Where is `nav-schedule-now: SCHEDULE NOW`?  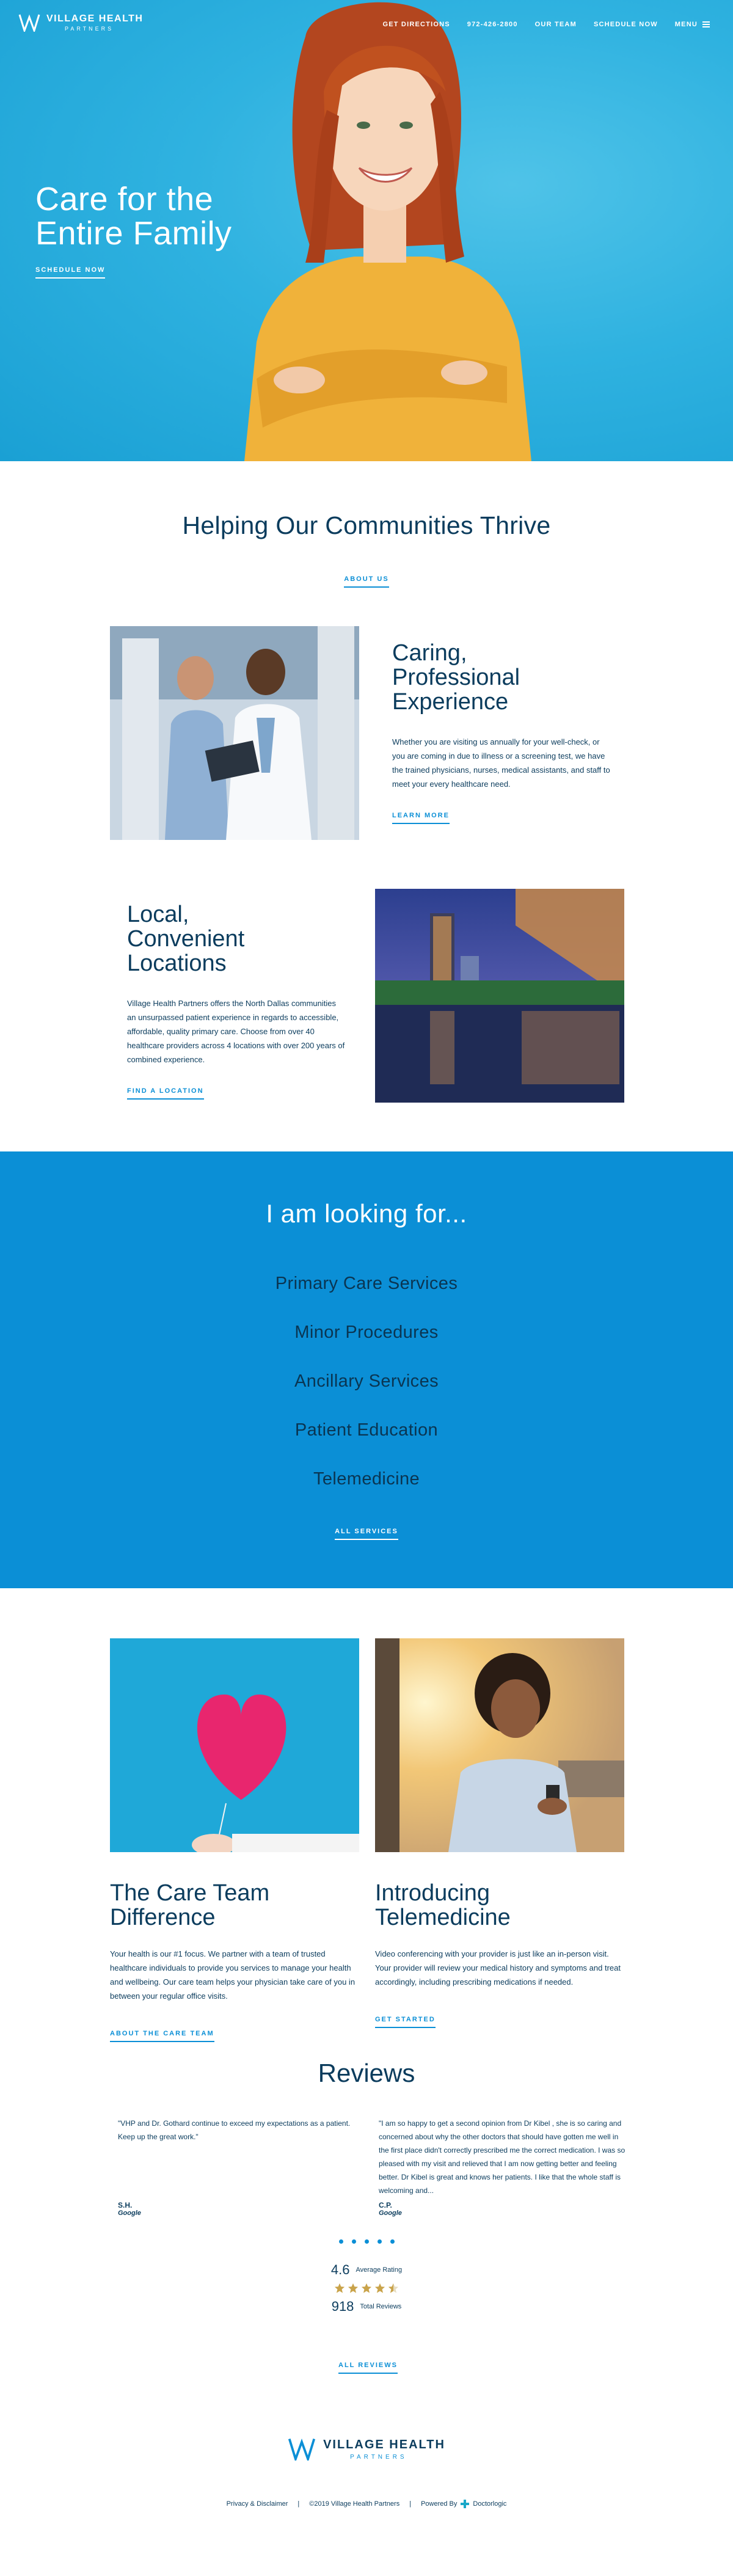
nav-schedule-now: SCHEDULE NOW is located at coordinates (626, 24).